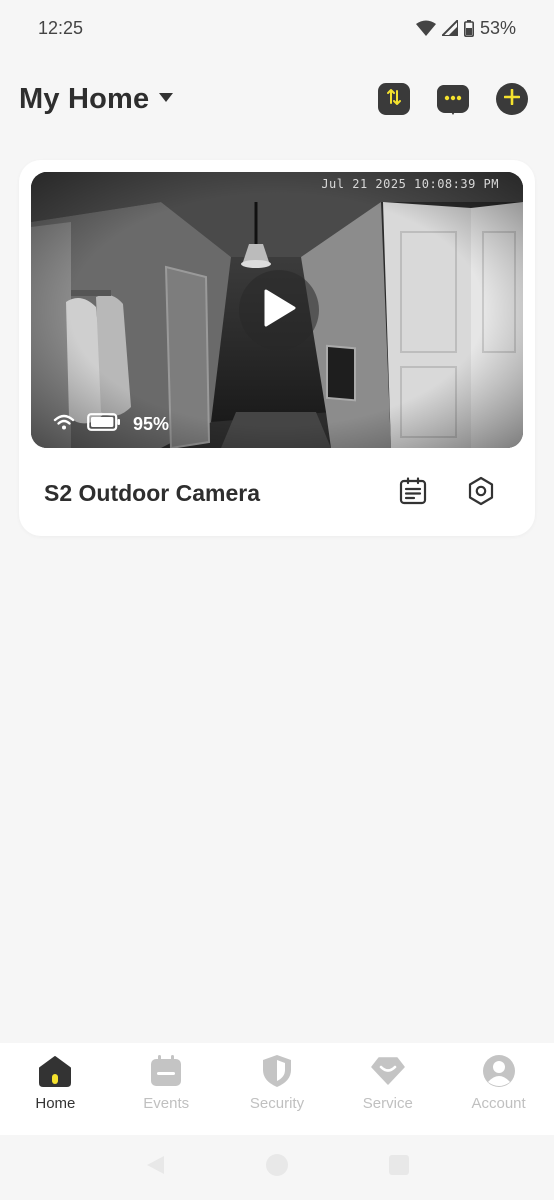 The height and width of the screenshot is (1200, 554). What do you see at coordinates (277, 1103) in the screenshot?
I see `nav-label-security: Security` at bounding box center [277, 1103].